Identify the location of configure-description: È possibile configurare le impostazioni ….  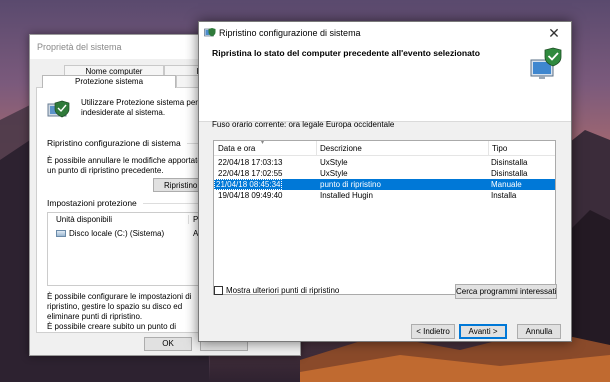
(119, 306).